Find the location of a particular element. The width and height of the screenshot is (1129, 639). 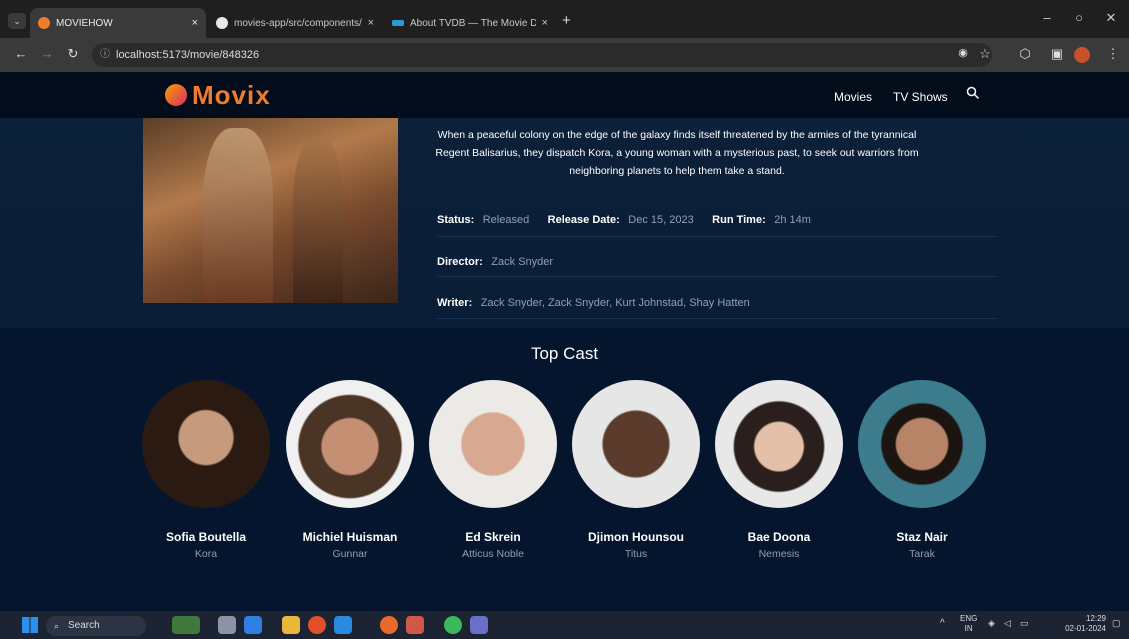

whatsapp-icon is located at coordinates (453, 625).